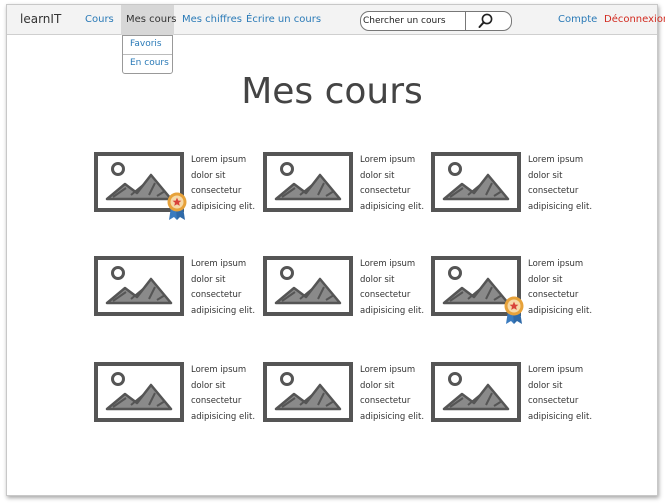 This screenshot has height=503, width=665. What do you see at coordinates (146, 44) in the screenshot?
I see `dropdown-item-favoris: Favoris` at bounding box center [146, 44].